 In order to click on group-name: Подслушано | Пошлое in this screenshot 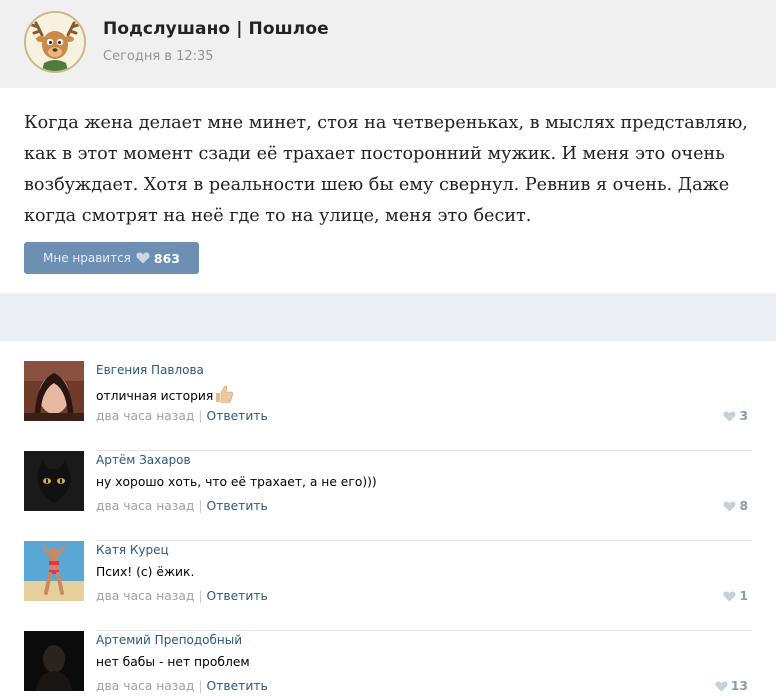, I will do `click(216, 29)`.